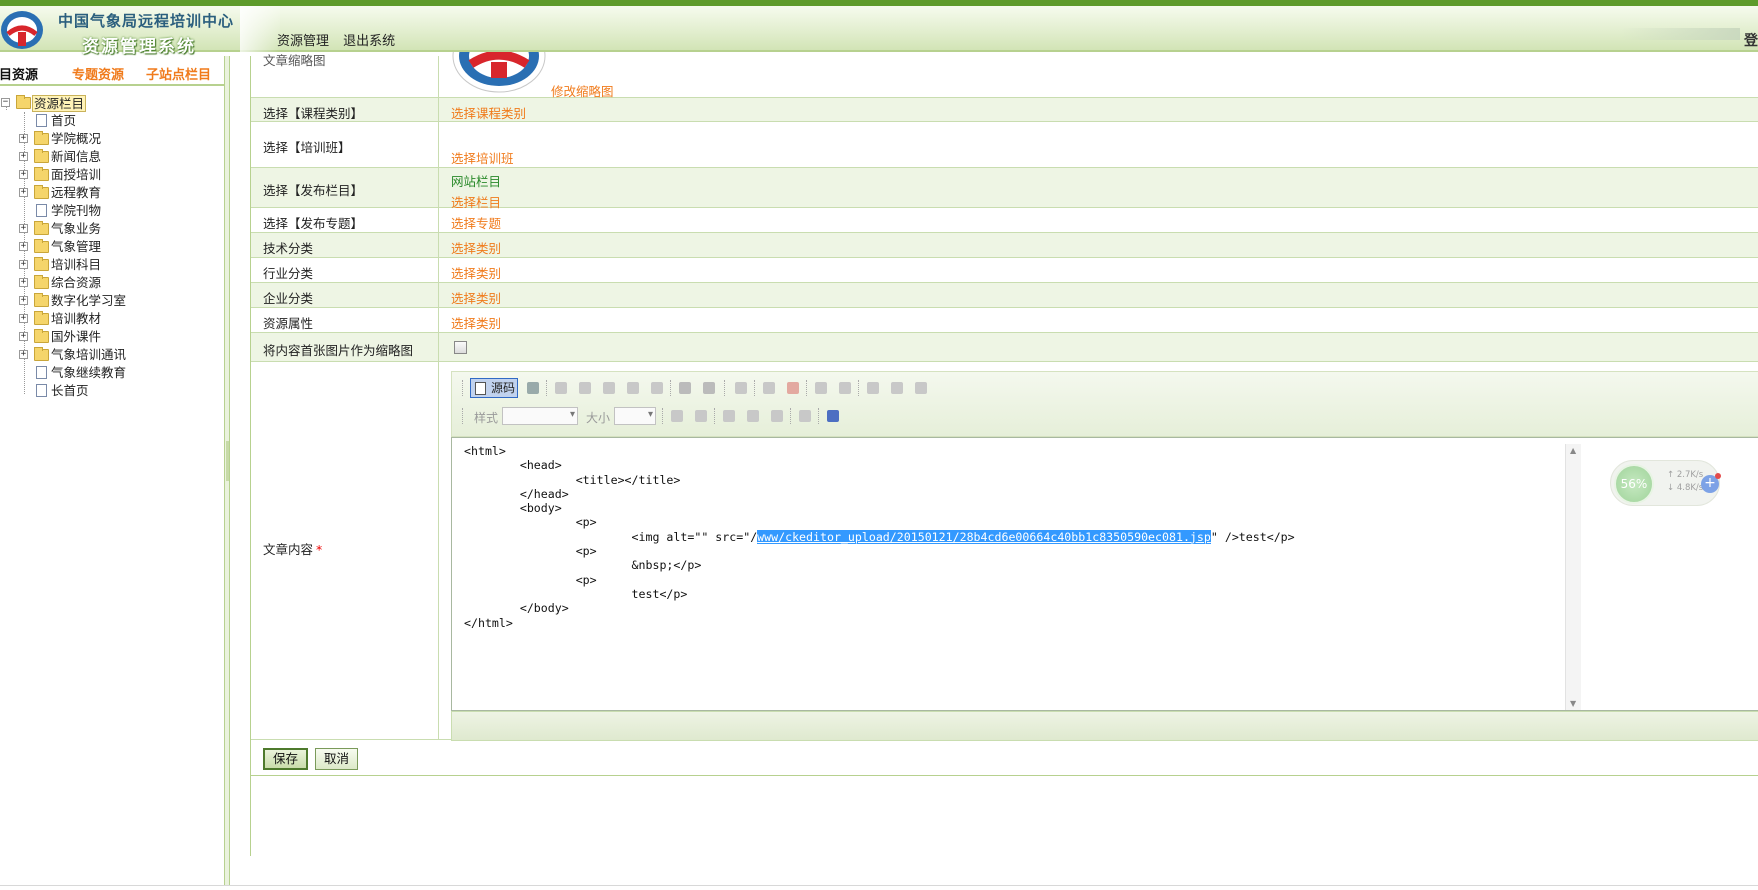 This screenshot has height=890, width=1758. I want to click on tab-substation-columns: 子站点栏目, so click(178, 73).